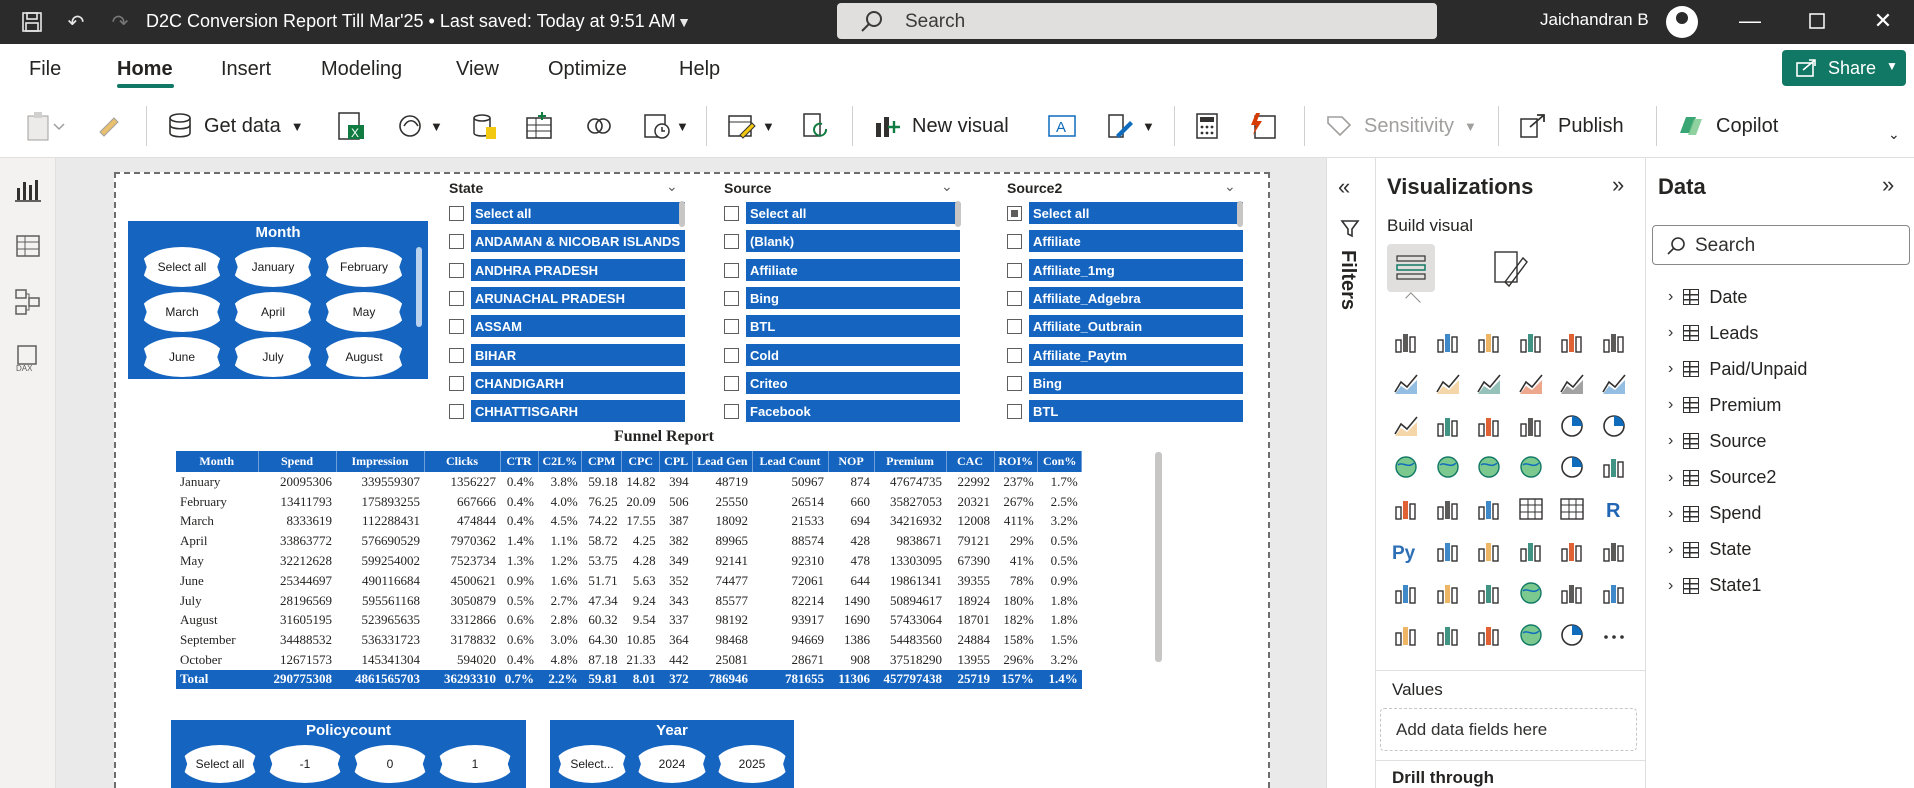 The width and height of the screenshot is (1914, 788). I want to click on line-chart-icon, so click(1406, 384).